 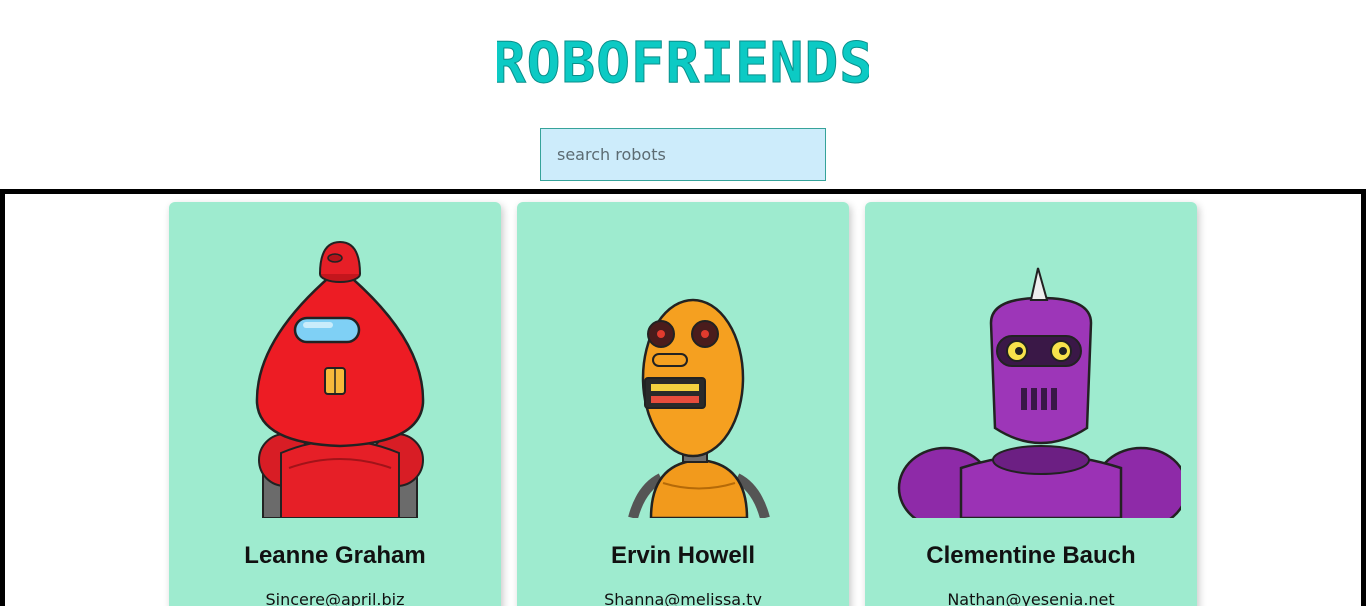 What do you see at coordinates (1031, 555) in the screenshot?
I see `robot-name: Clementine Bauch` at bounding box center [1031, 555].